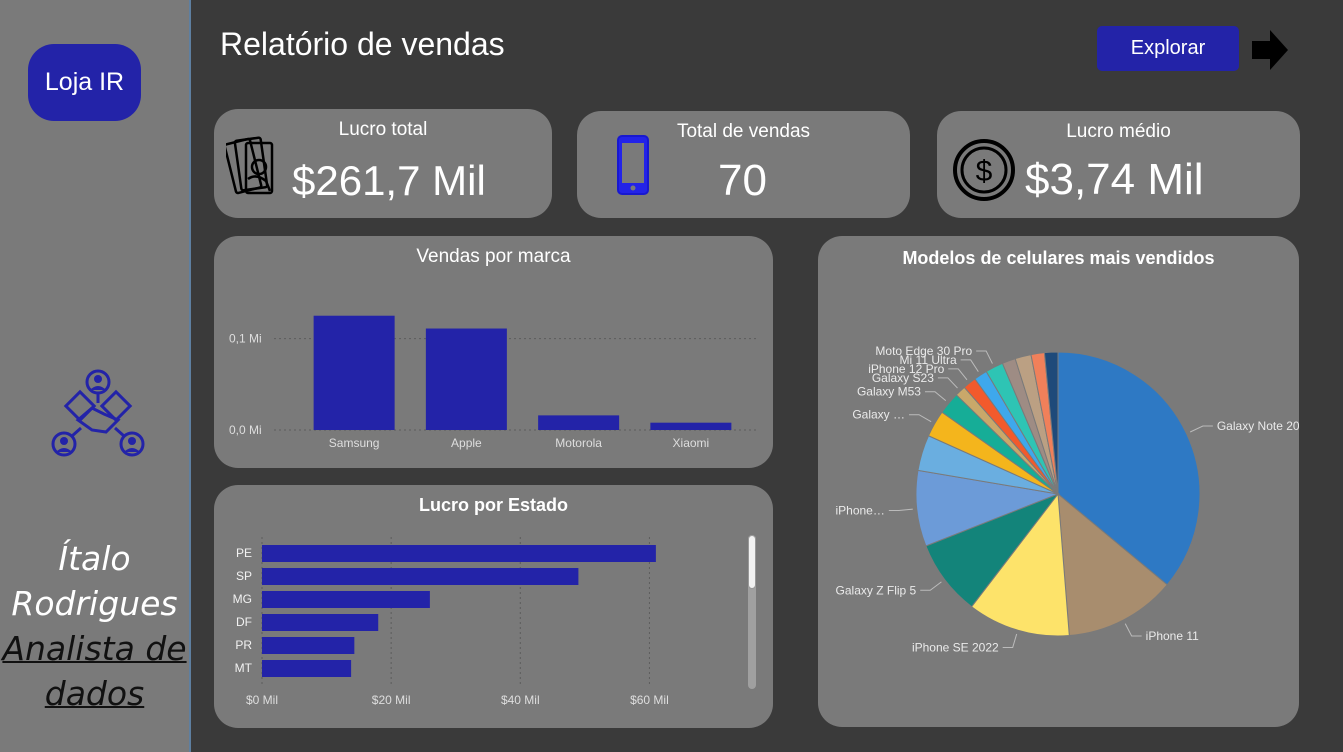 Image resolution: width=1343 pixels, height=752 pixels. I want to click on kpi-card-lucro-medio: Lucro médio $ $3,74 Mil, so click(1118, 164).